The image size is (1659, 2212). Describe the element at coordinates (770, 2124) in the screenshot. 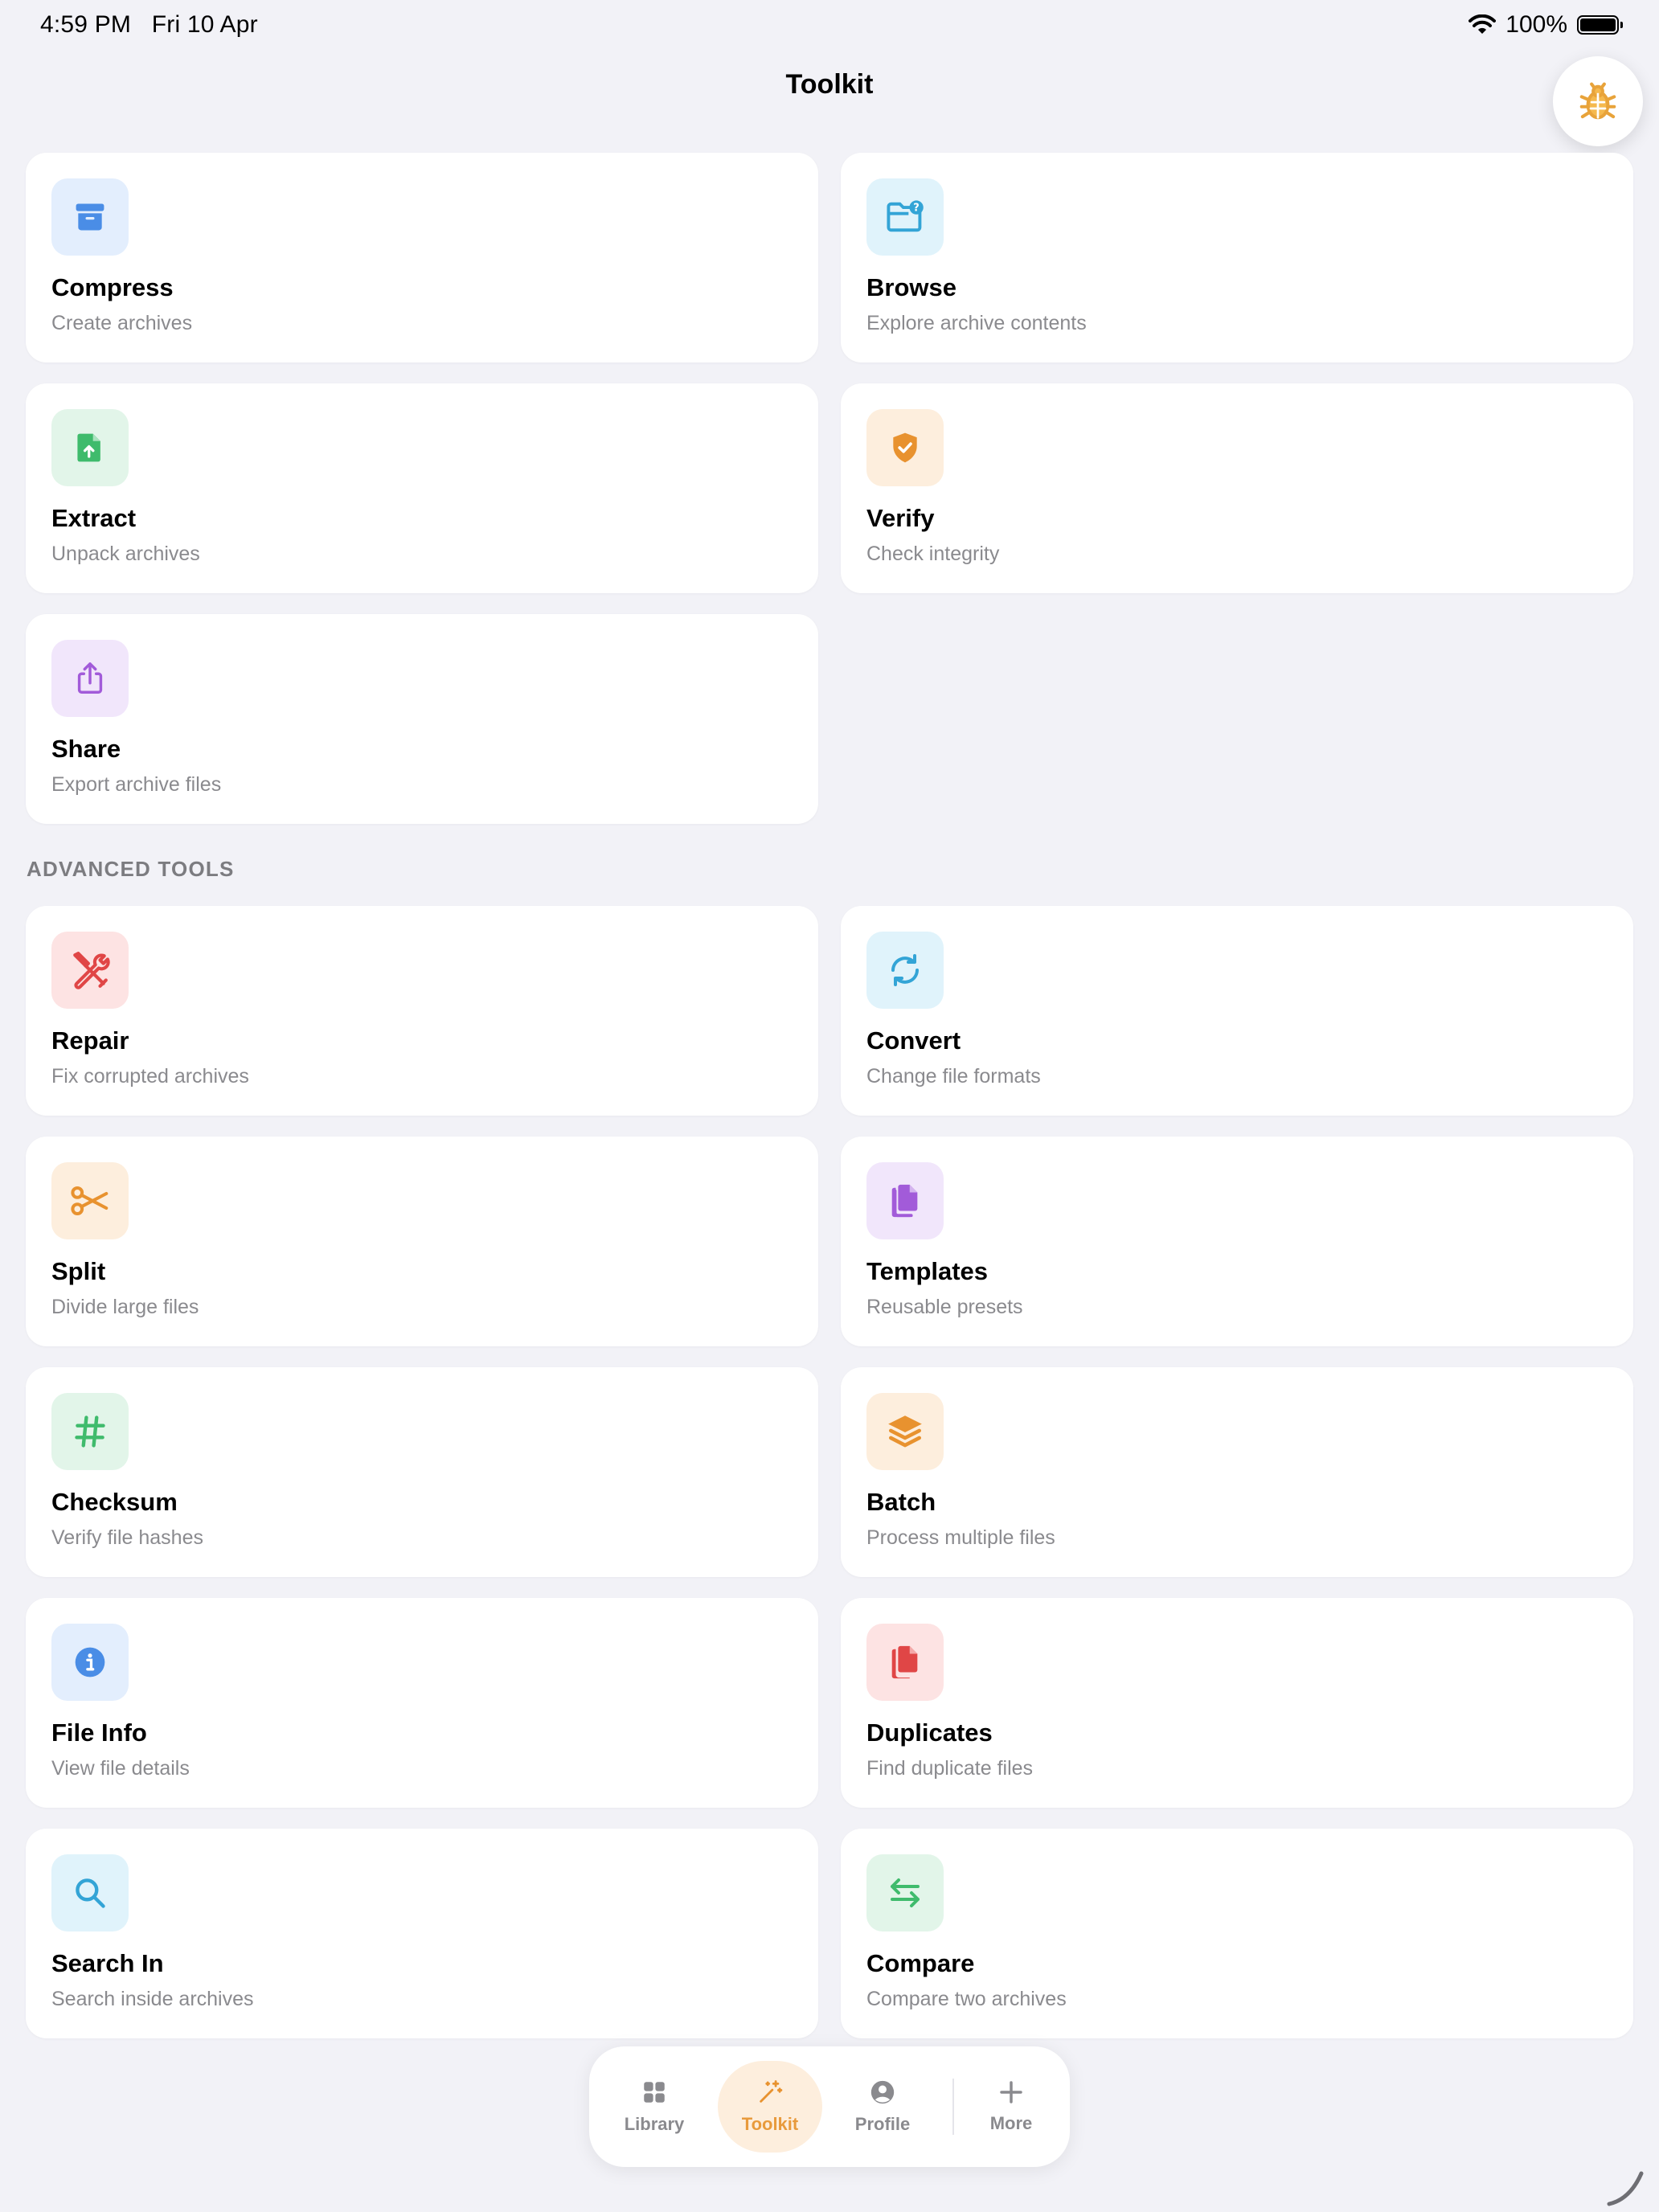

I see `tab-label: Toolkit` at that location.